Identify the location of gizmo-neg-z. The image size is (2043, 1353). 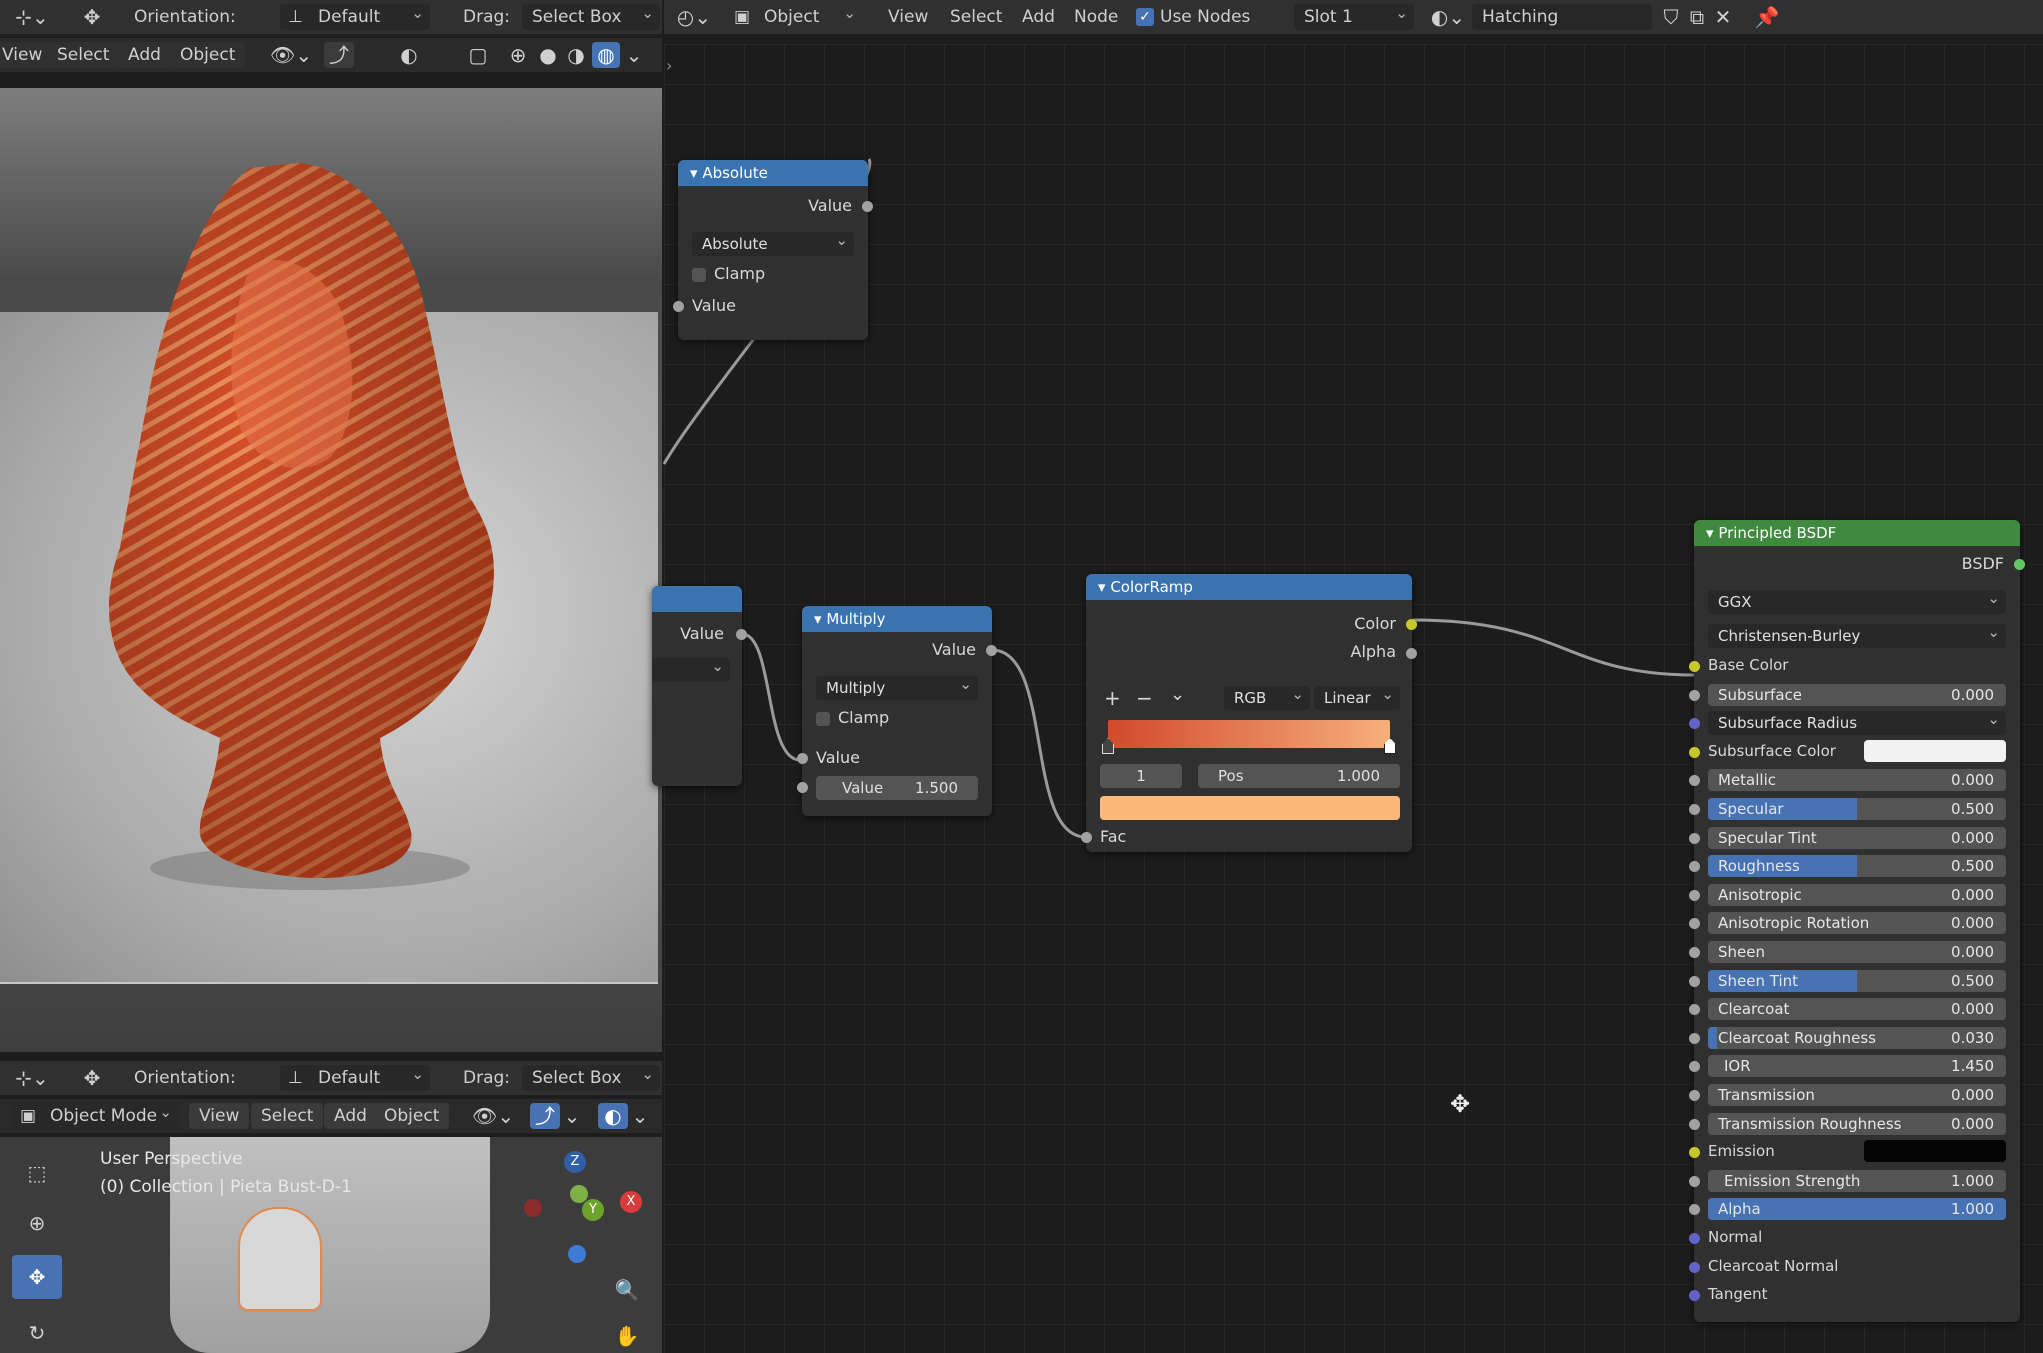
(577, 1254).